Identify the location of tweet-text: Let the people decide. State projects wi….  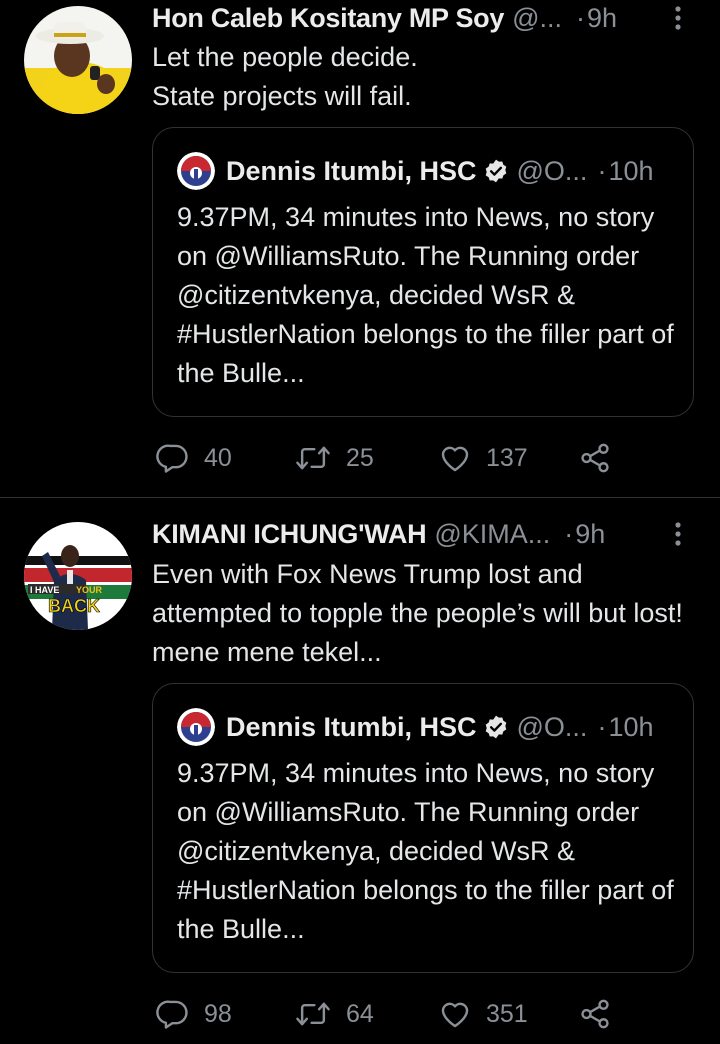
(285, 76).